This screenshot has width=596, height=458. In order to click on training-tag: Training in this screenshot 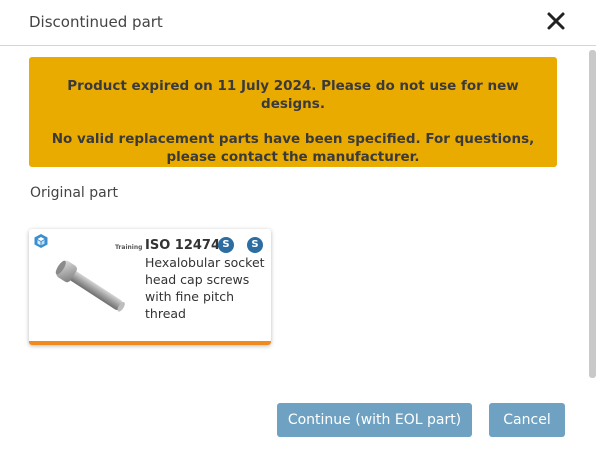, I will do `click(129, 247)`.